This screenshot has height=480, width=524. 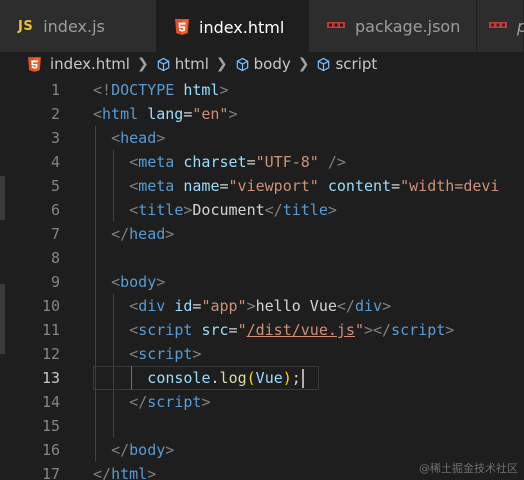 I want to click on line-number: 10, so click(x=50, y=306).